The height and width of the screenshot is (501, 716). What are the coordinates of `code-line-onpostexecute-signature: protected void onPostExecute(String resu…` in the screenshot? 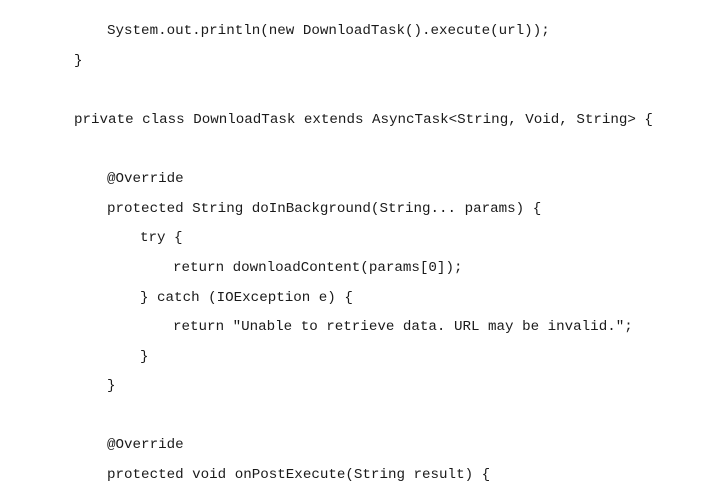 It's located at (299, 475).